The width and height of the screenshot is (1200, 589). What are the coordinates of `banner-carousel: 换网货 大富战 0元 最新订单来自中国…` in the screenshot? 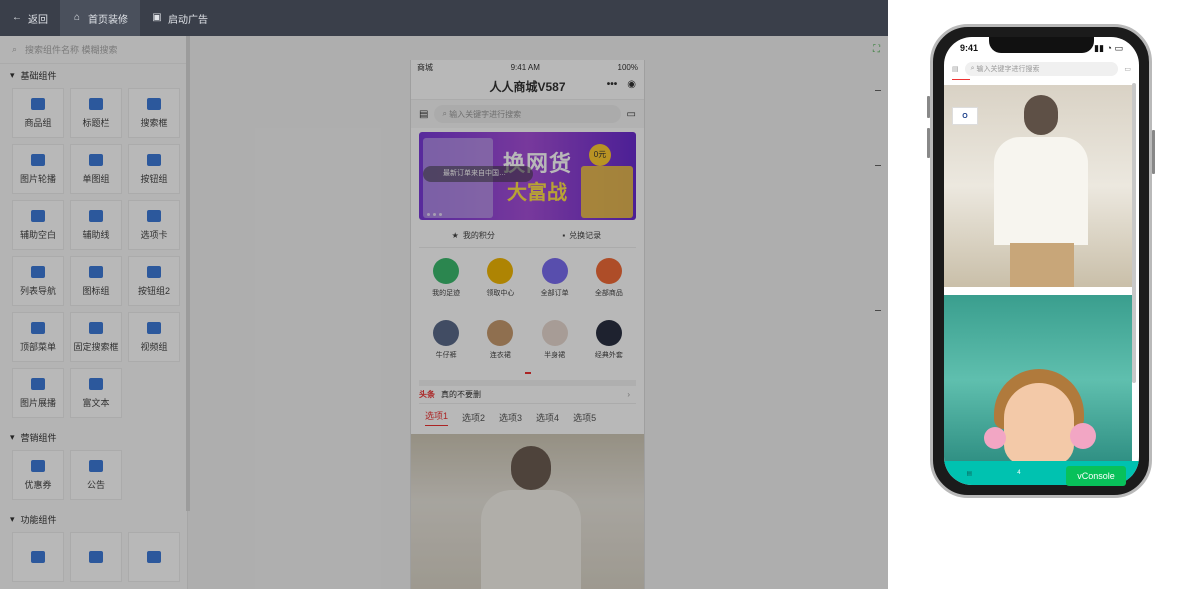 It's located at (527, 176).